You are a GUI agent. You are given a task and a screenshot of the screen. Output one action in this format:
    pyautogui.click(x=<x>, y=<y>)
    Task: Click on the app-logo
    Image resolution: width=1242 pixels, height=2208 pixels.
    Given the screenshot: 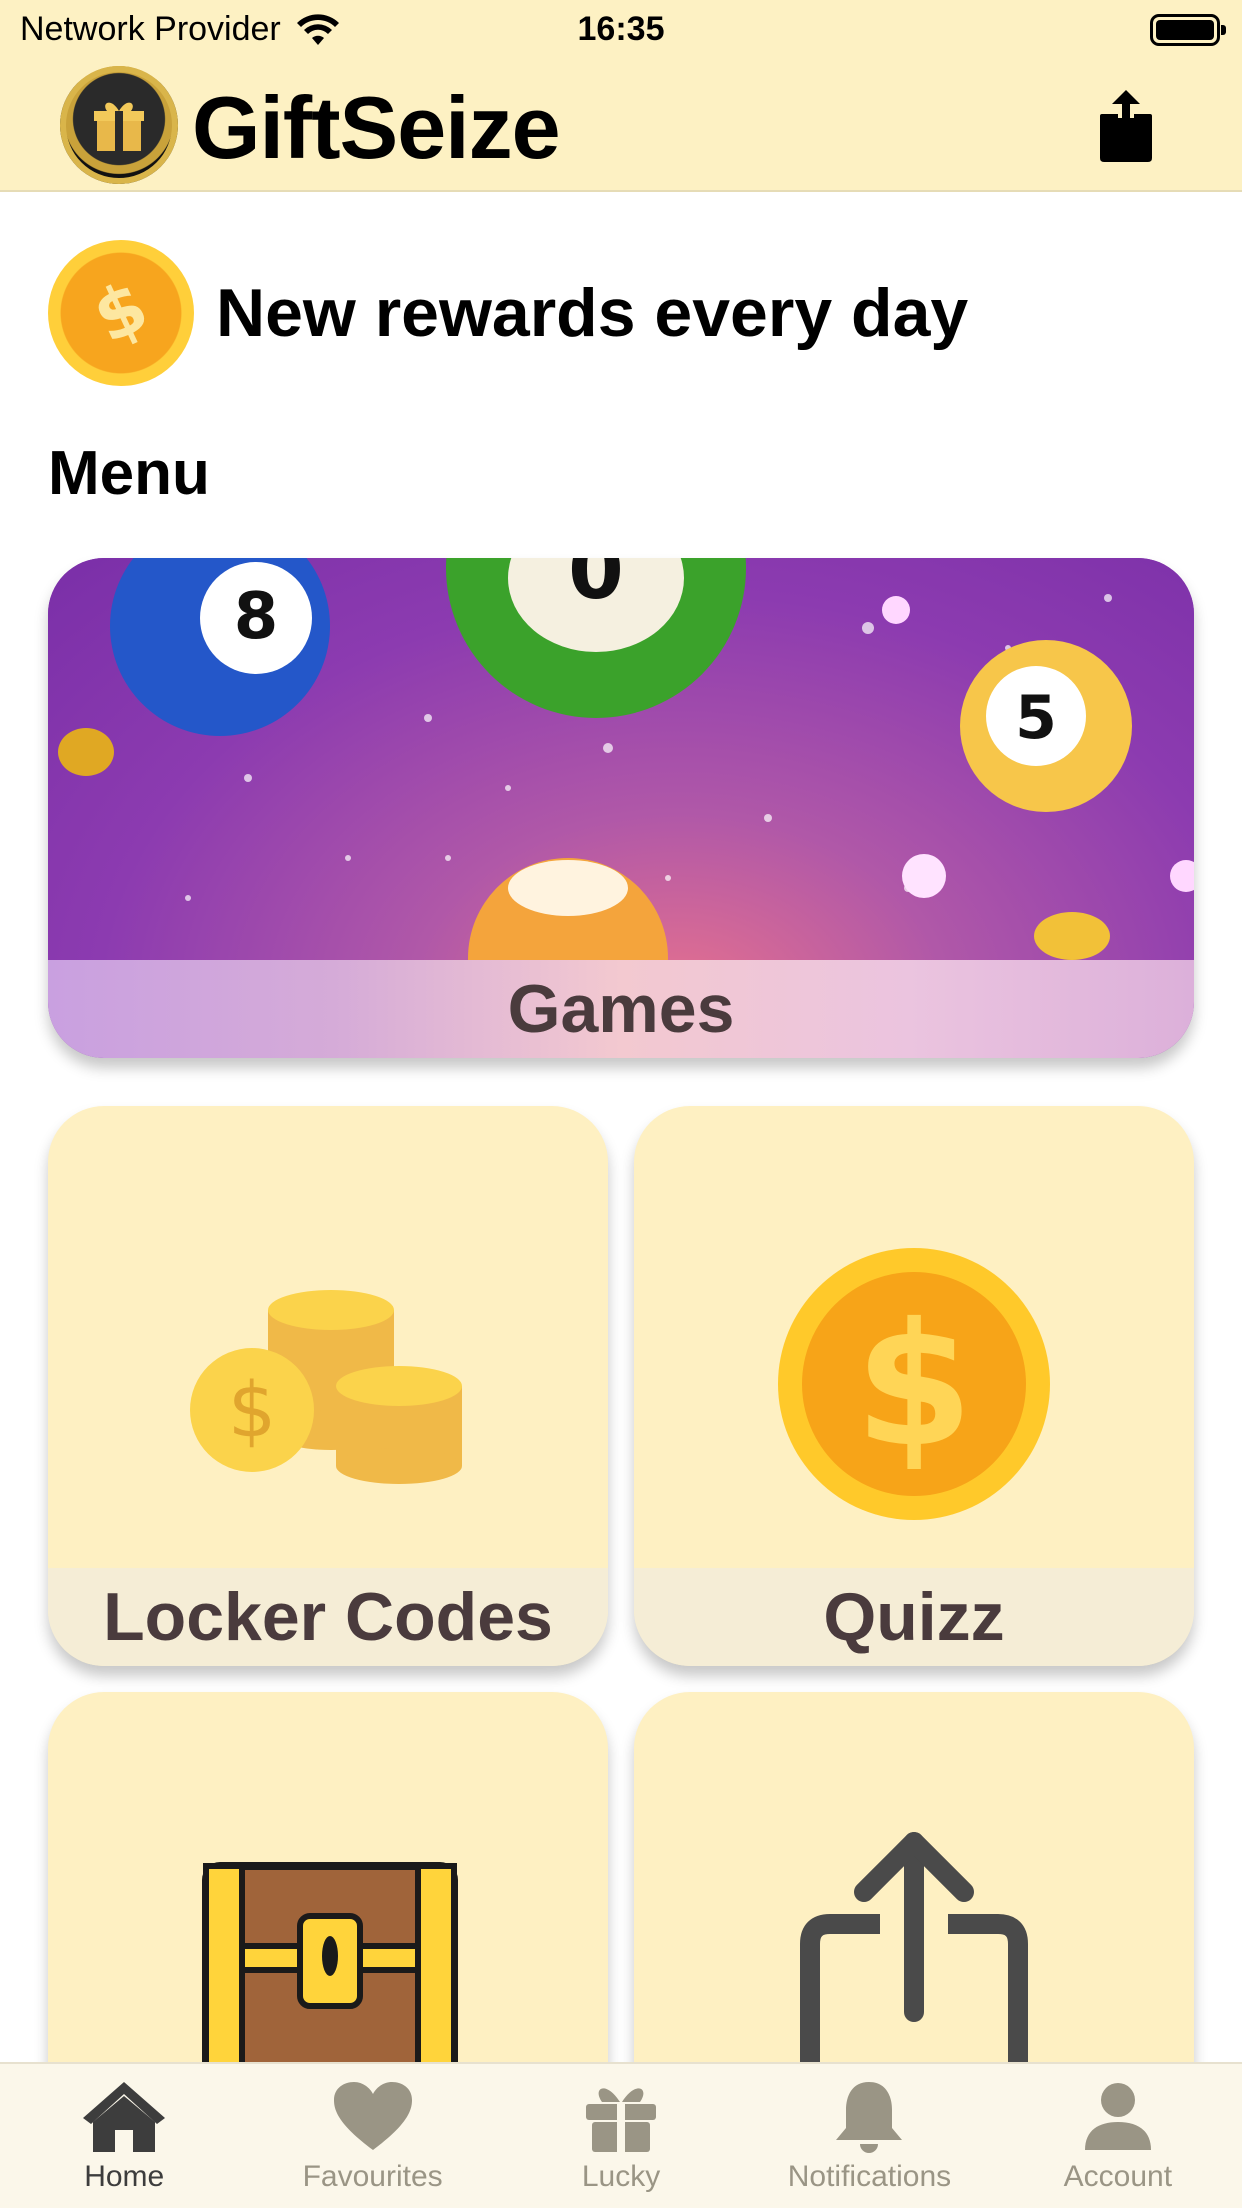 What is the action you would take?
    pyautogui.click(x=119, y=125)
    